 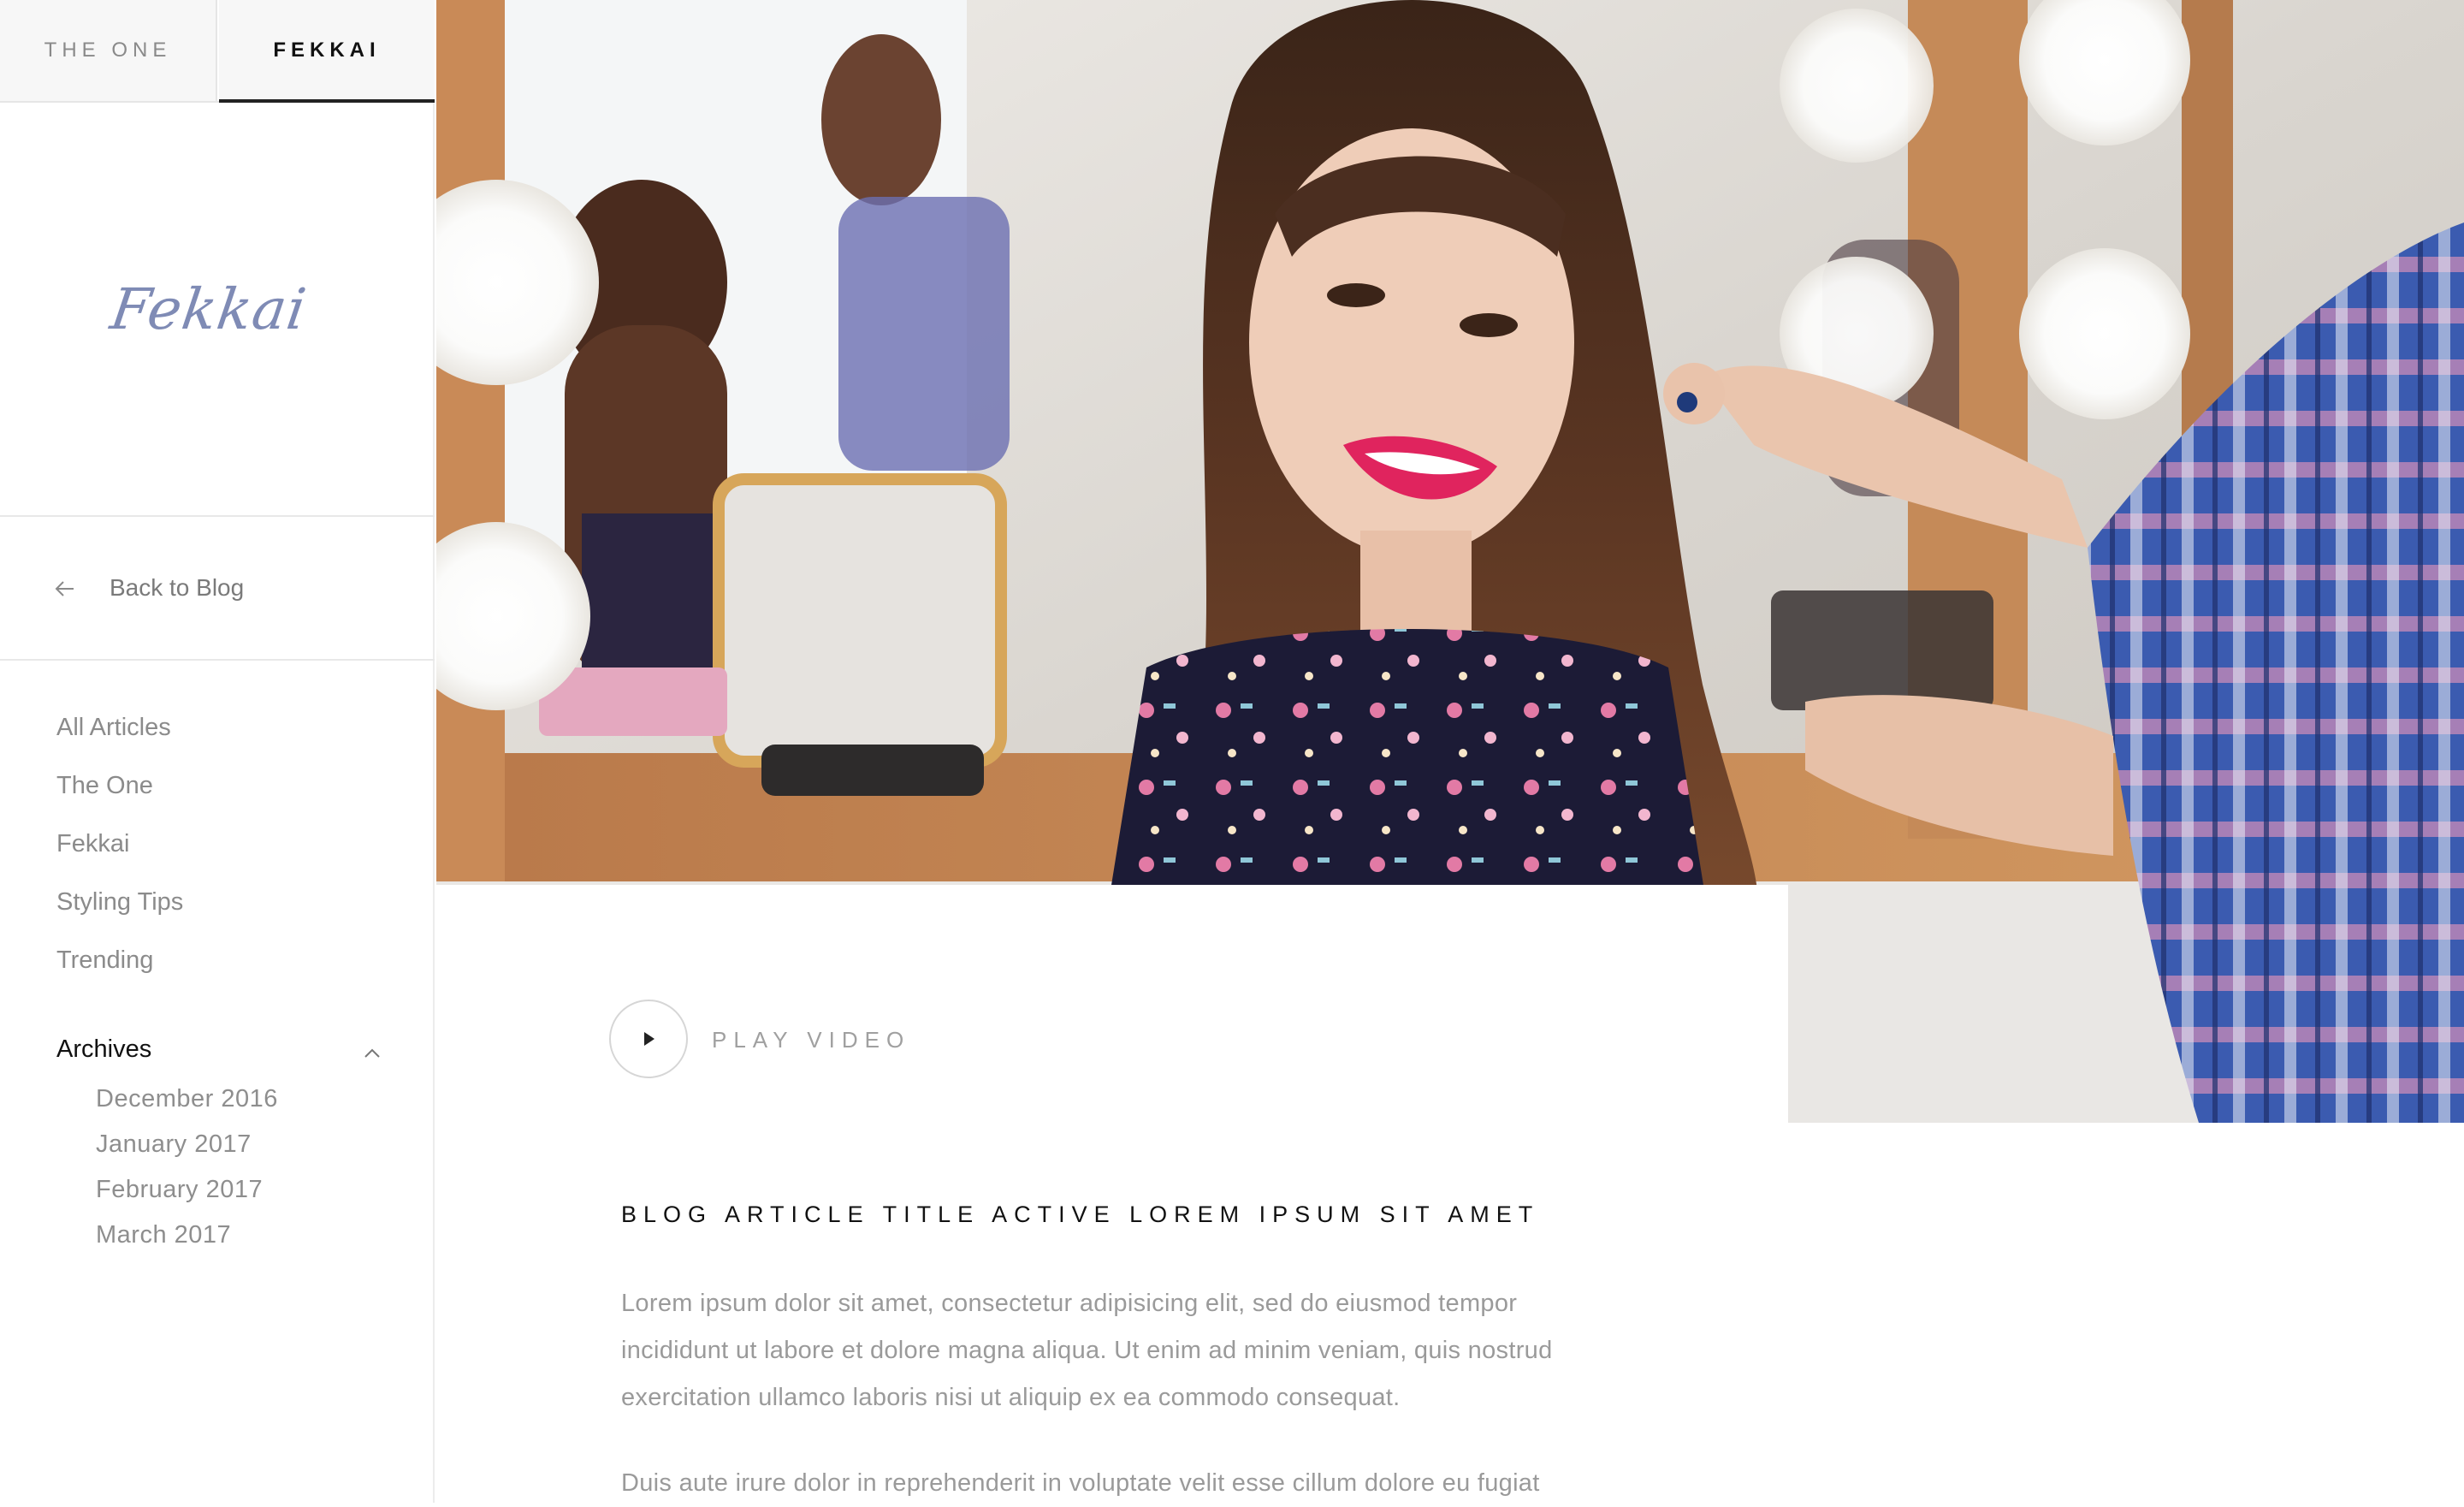 I want to click on tab-fekkai: FEKKAI, so click(x=327, y=51).